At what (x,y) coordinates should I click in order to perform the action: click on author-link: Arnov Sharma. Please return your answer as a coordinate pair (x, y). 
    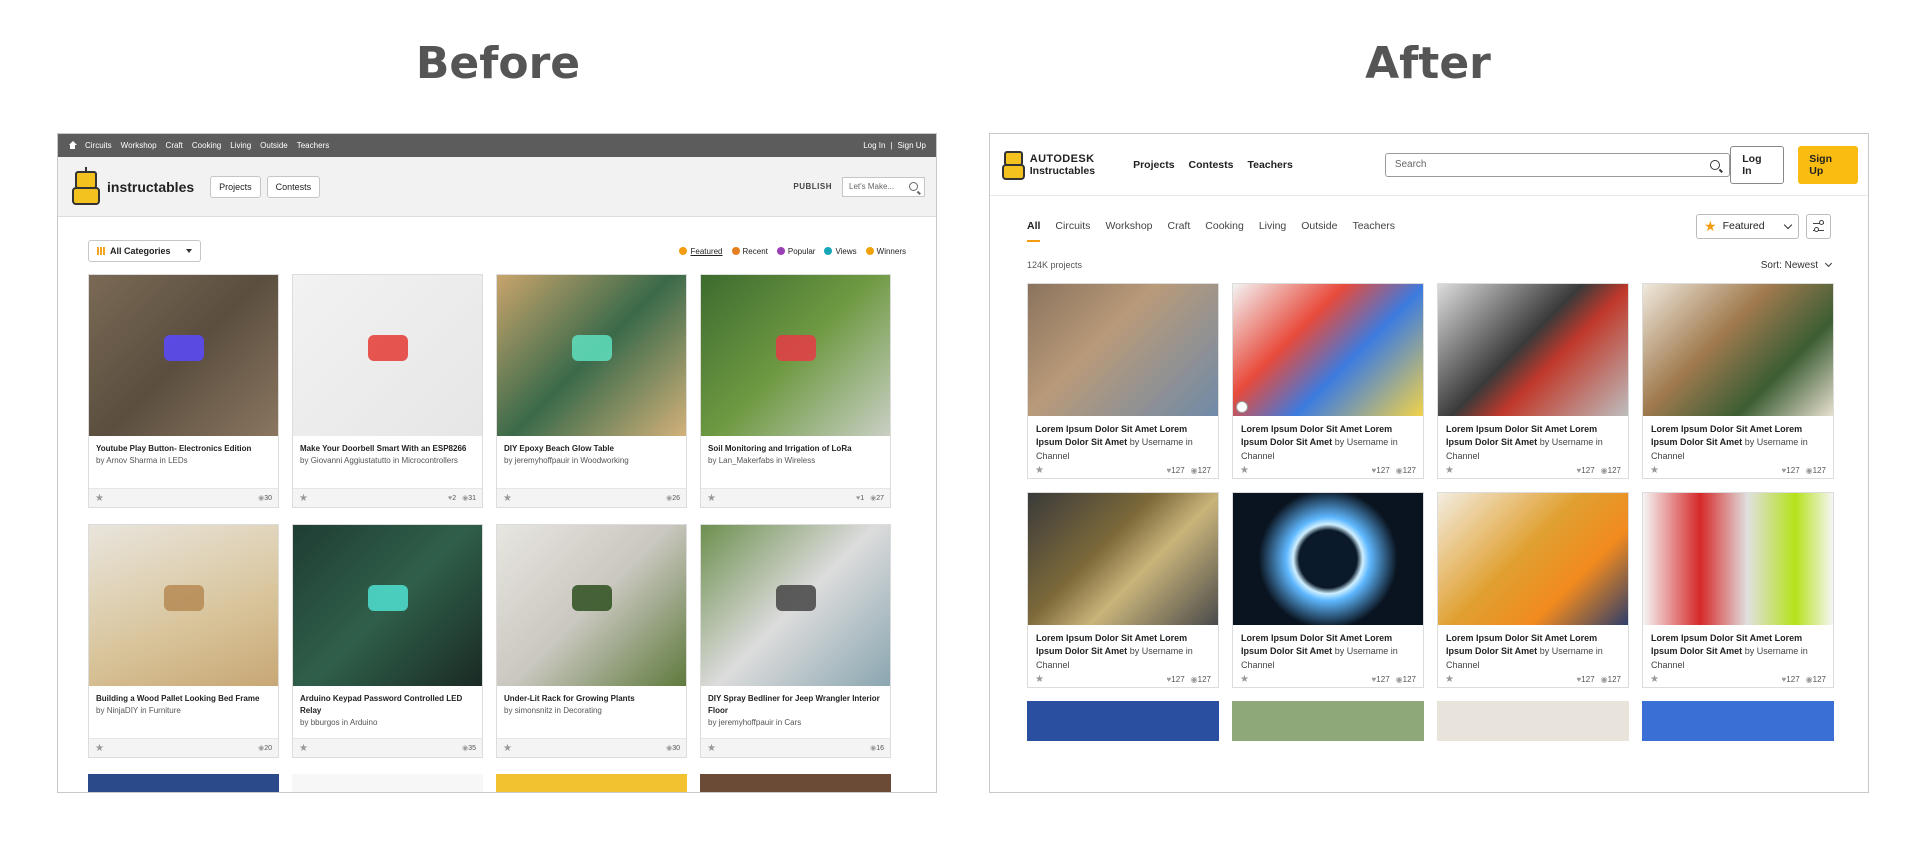
    Looking at the image, I should click on (131, 460).